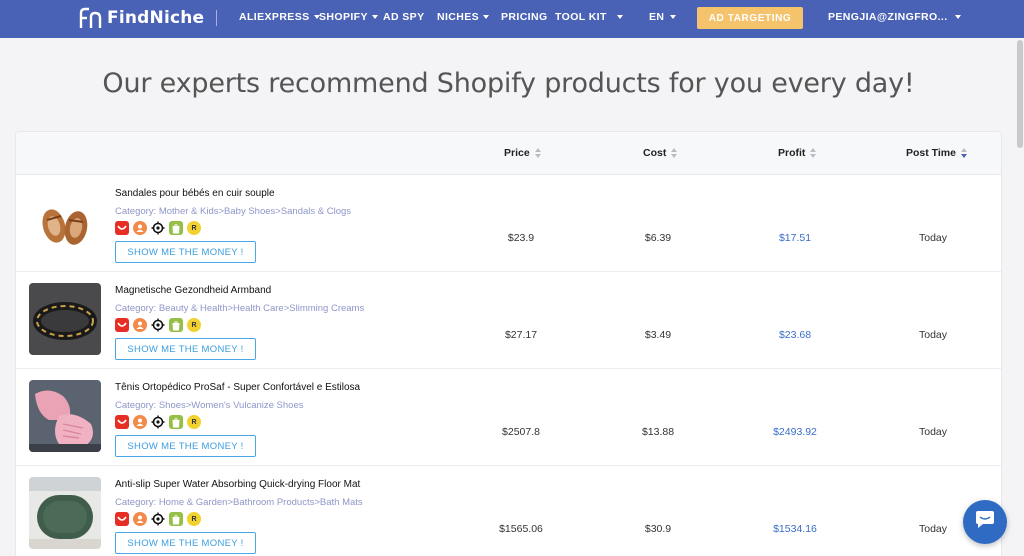  Describe the element at coordinates (65, 513) in the screenshot. I see `floor-mat-image` at that location.